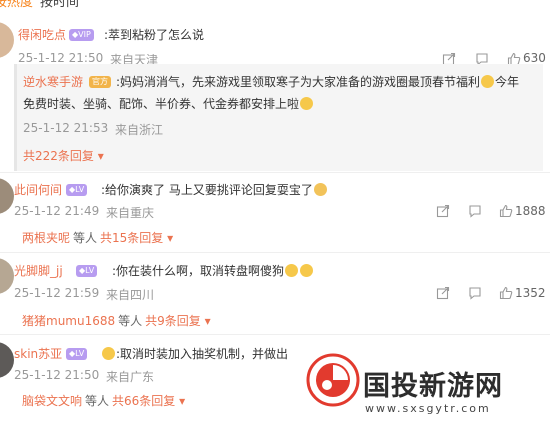 The image size is (550, 430). I want to click on comment-location: 来自四川, so click(130, 295).